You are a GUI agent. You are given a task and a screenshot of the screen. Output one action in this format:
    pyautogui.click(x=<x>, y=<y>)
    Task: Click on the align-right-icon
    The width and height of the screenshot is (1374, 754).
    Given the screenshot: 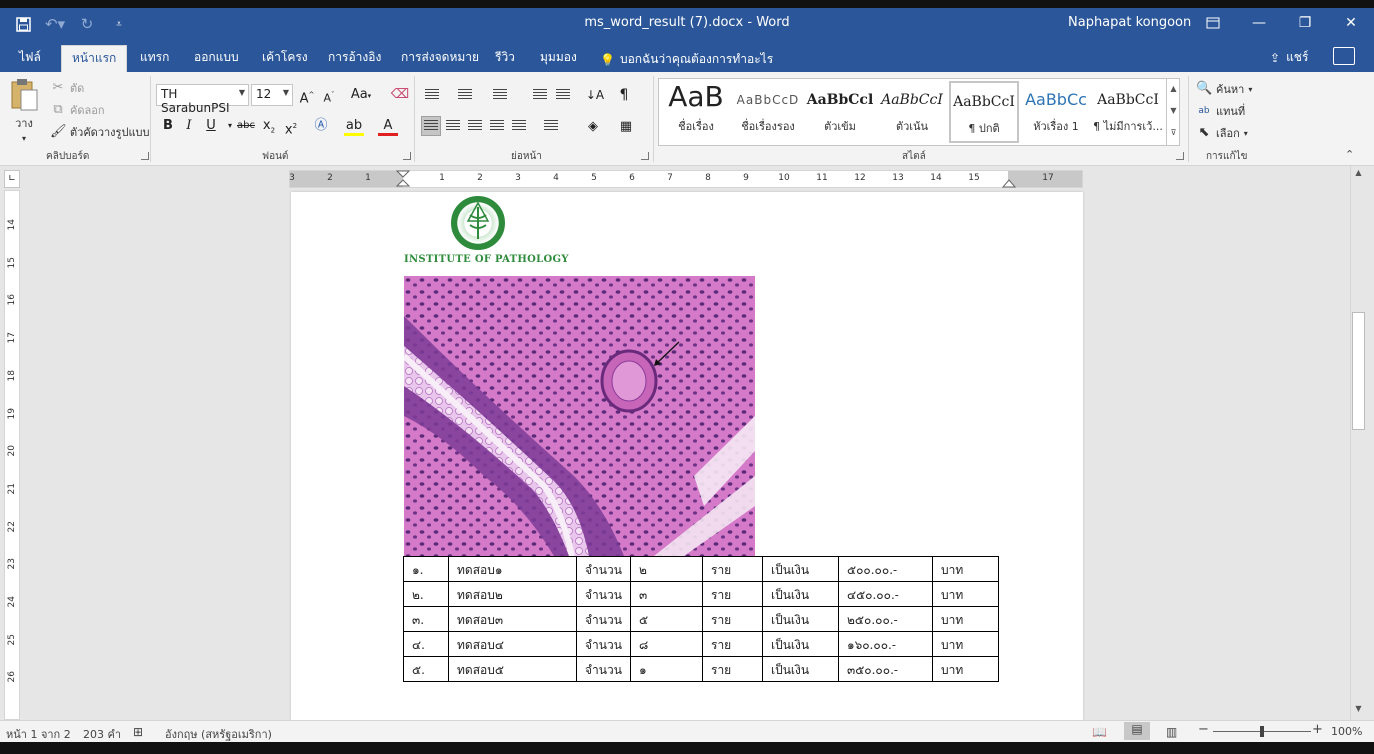 What is the action you would take?
    pyautogui.click(x=475, y=126)
    